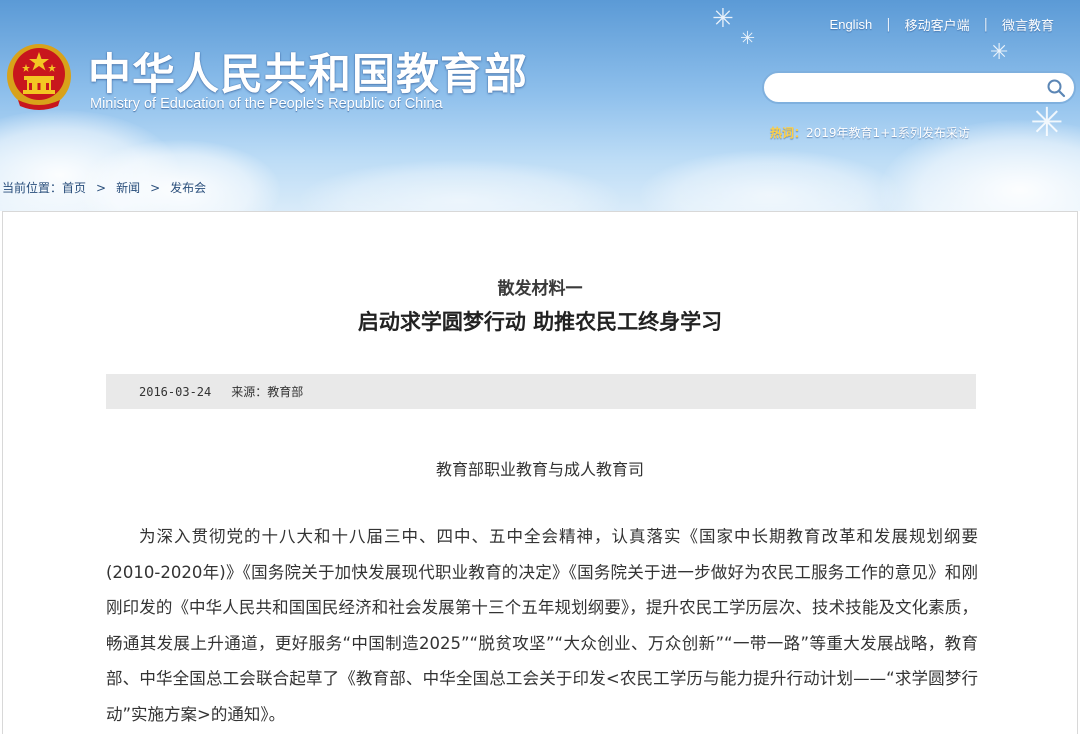 The height and width of the screenshot is (734, 1080). I want to click on hotwords: 热词：2019年教育1+1系列发布采访, so click(870, 132).